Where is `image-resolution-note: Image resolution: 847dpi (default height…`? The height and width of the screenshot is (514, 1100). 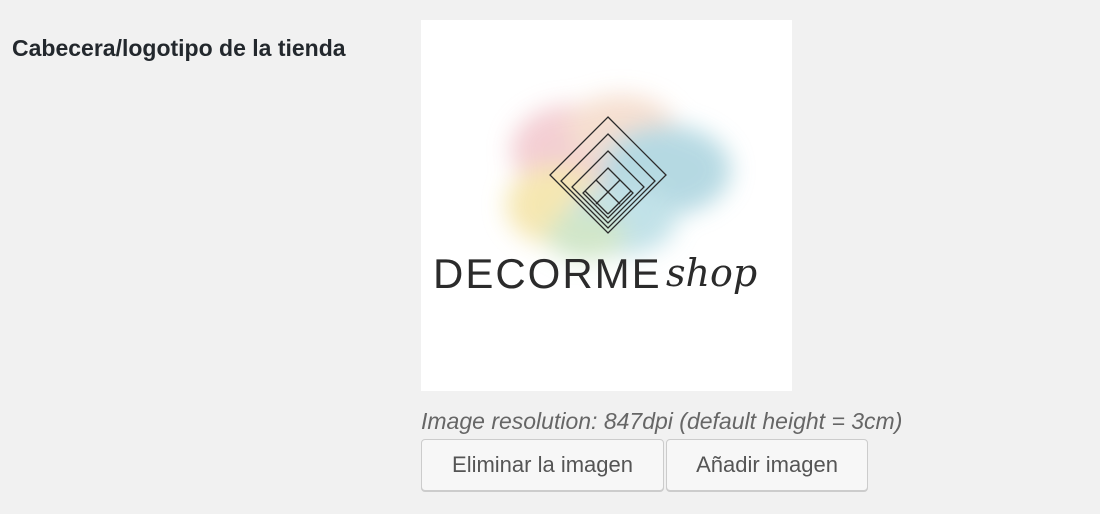 image-resolution-note: Image resolution: 847dpi (default height… is located at coordinates (662, 421).